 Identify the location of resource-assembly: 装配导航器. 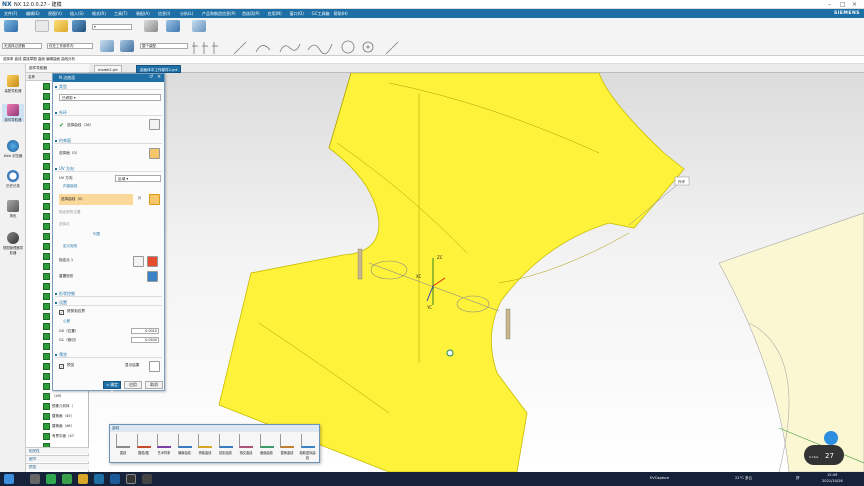
(13, 84).